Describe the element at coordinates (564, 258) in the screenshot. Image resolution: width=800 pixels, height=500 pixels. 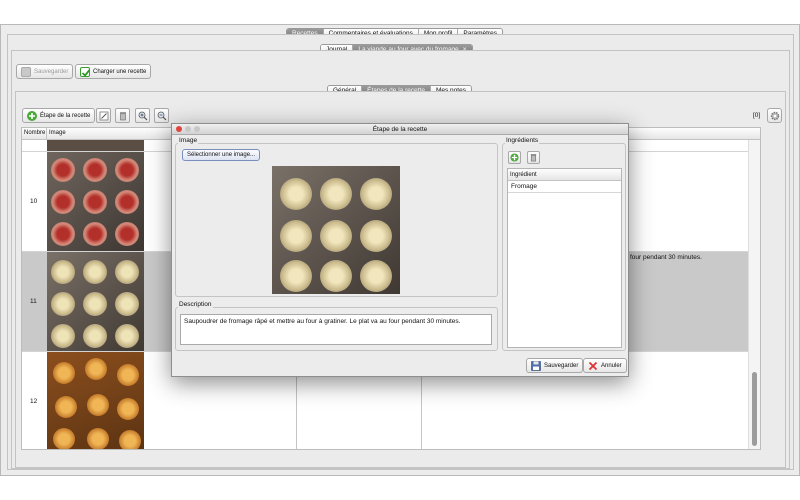
I see `ingredients-list: Ingrédient Fromage` at that location.